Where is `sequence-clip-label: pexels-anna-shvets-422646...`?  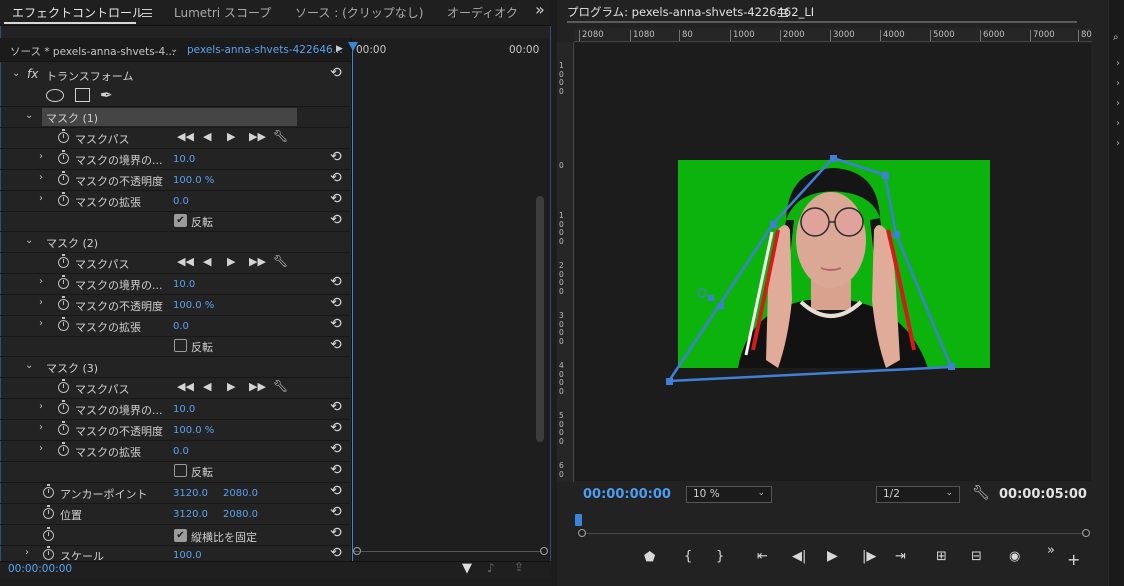 sequence-clip-label: pexels-anna-shvets-422646... is located at coordinates (265, 50).